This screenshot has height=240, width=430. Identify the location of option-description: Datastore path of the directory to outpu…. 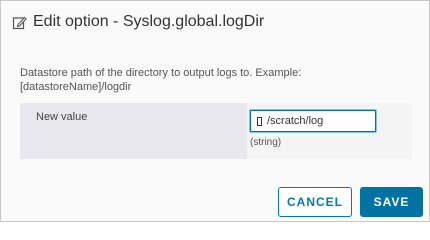
(161, 80).